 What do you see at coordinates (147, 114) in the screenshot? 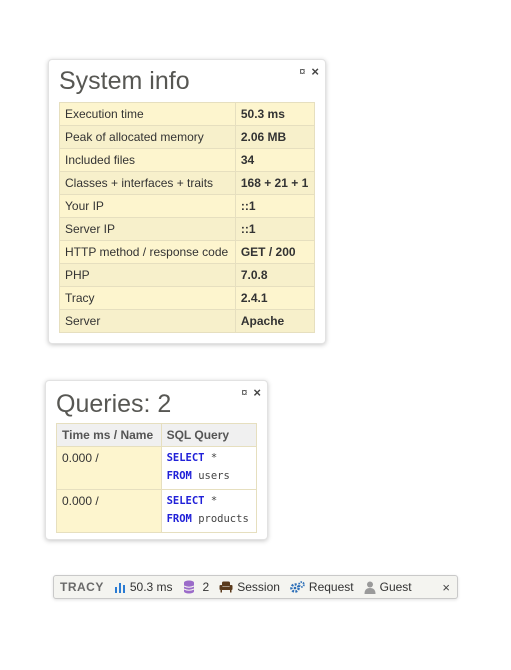
I see `row-label: Execution time` at bounding box center [147, 114].